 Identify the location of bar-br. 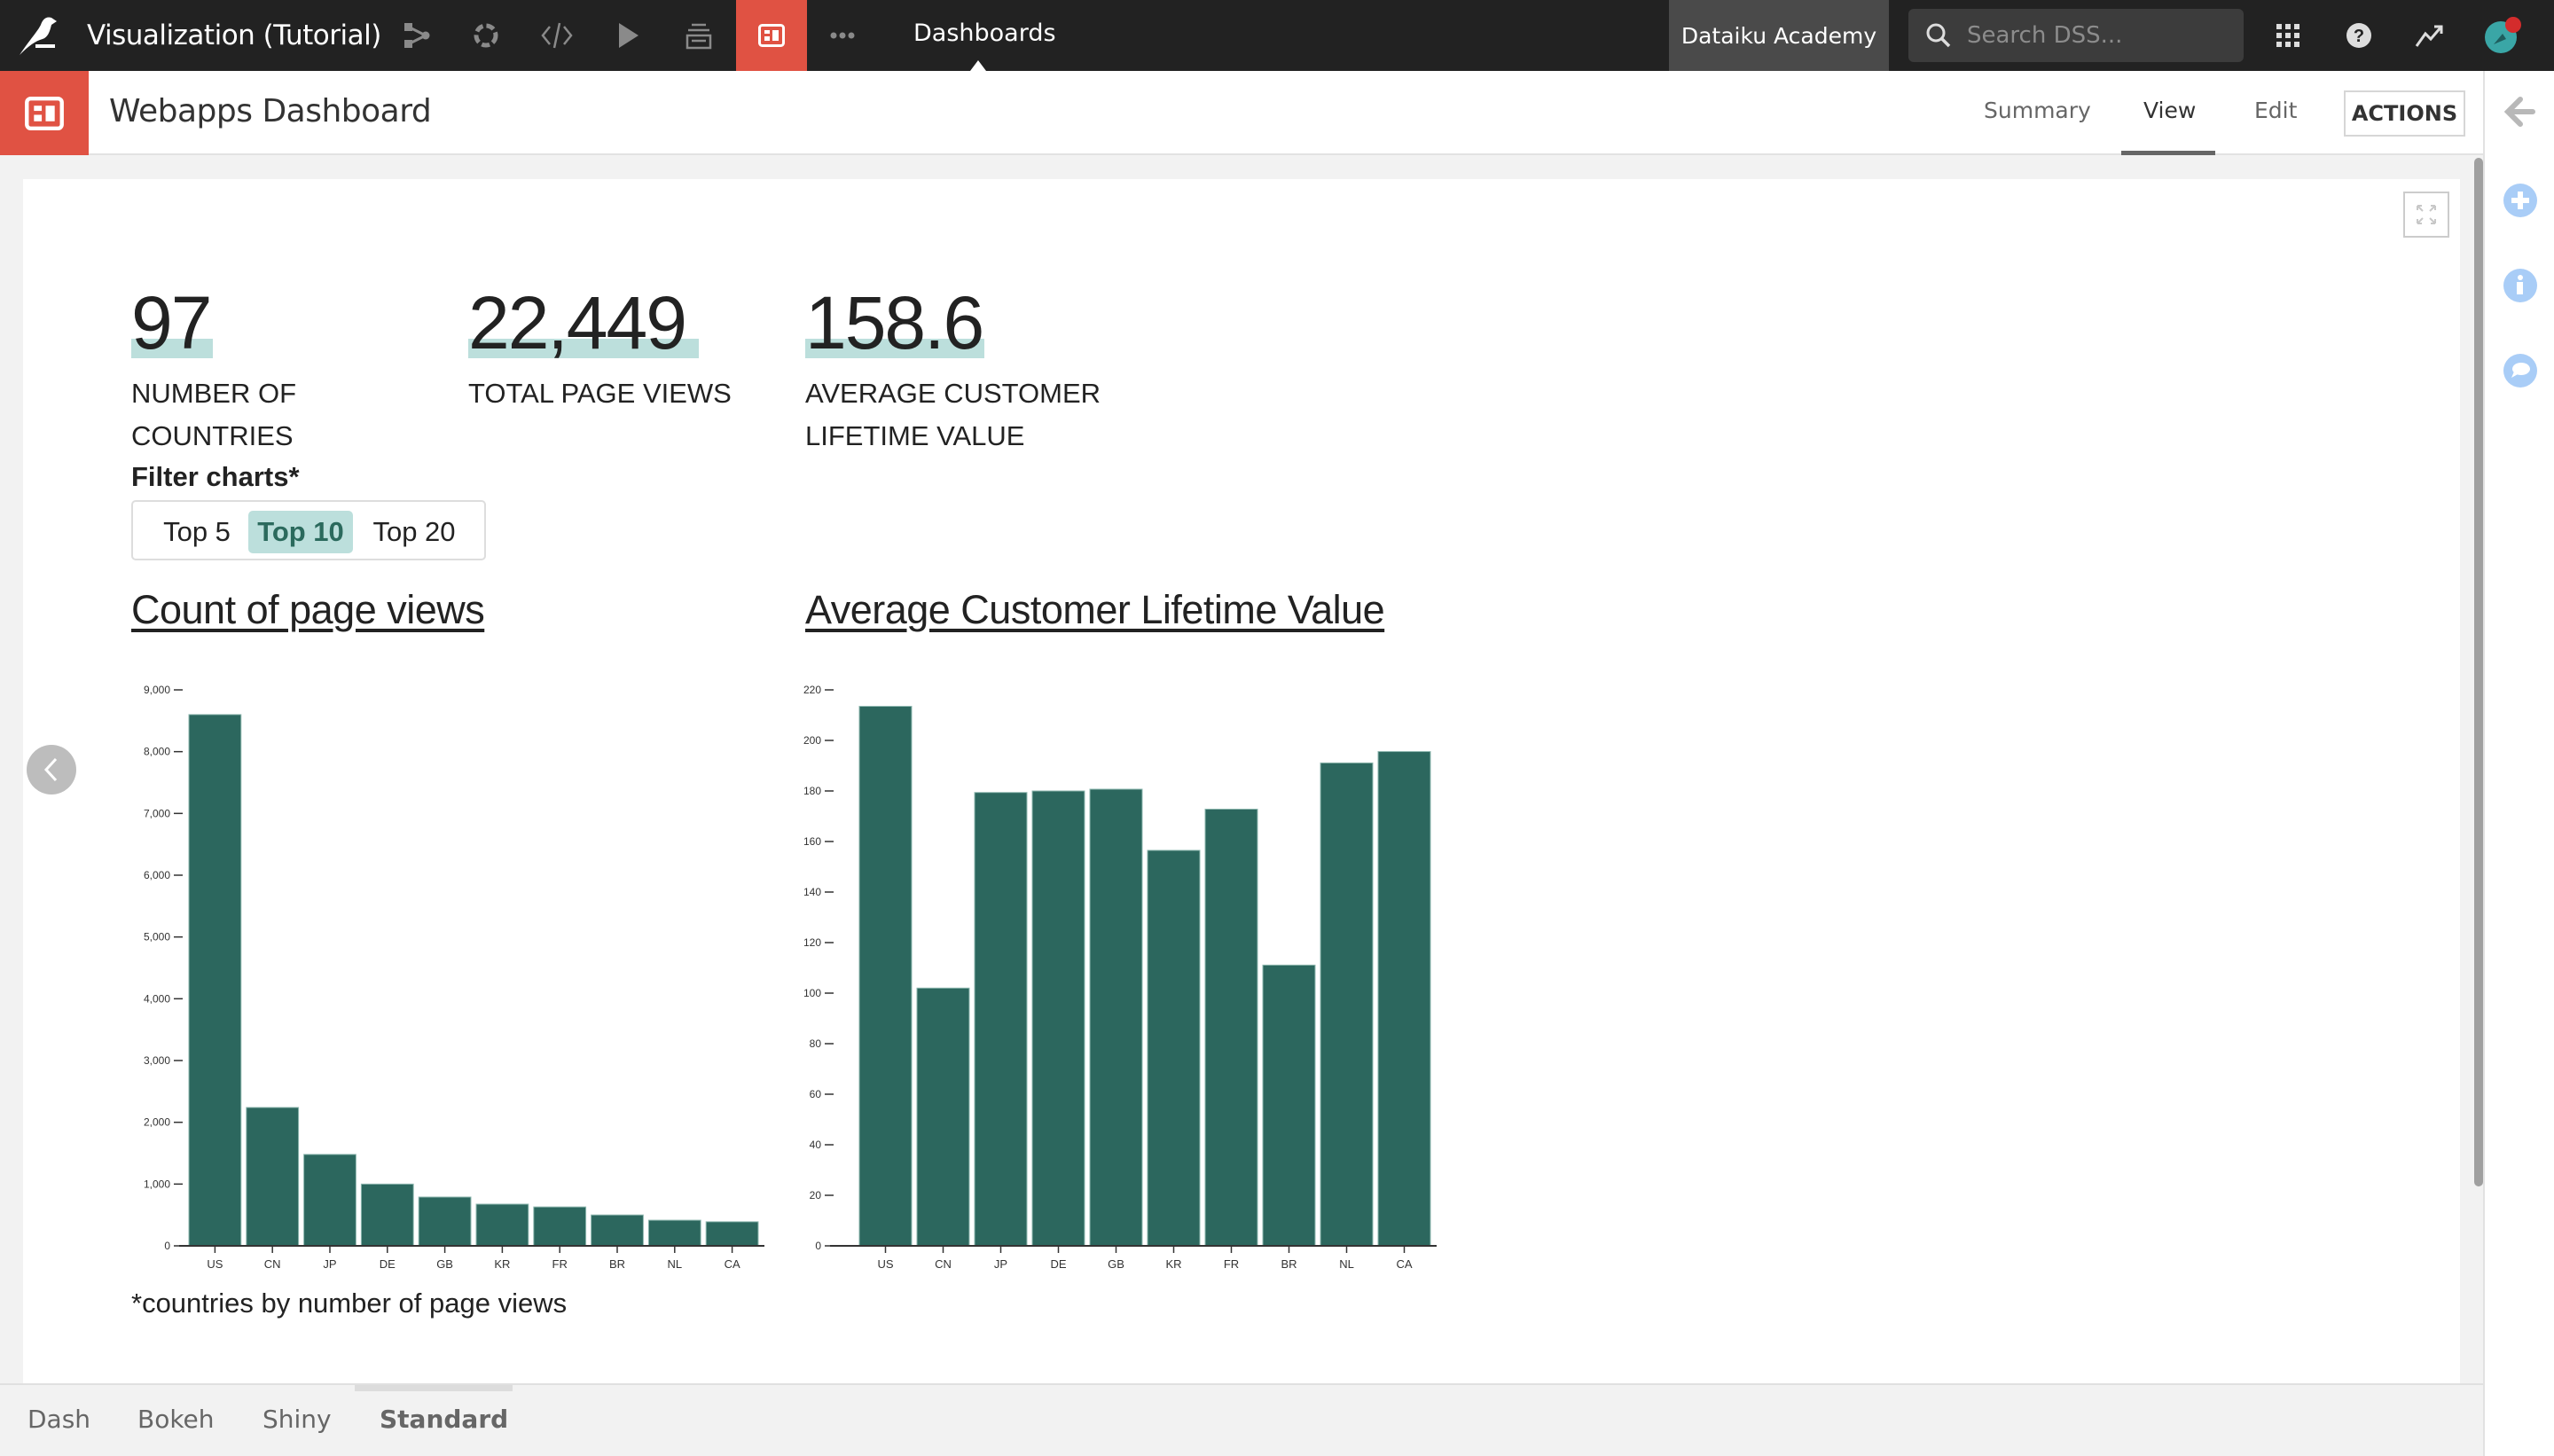
(1289, 1105).